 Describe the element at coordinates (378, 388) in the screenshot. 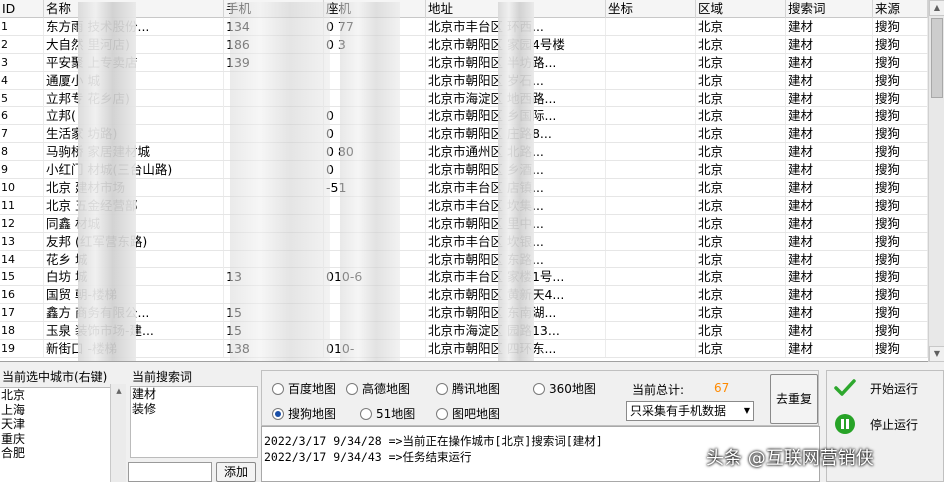

I see `radio-gaode-map: 高德地图` at that location.